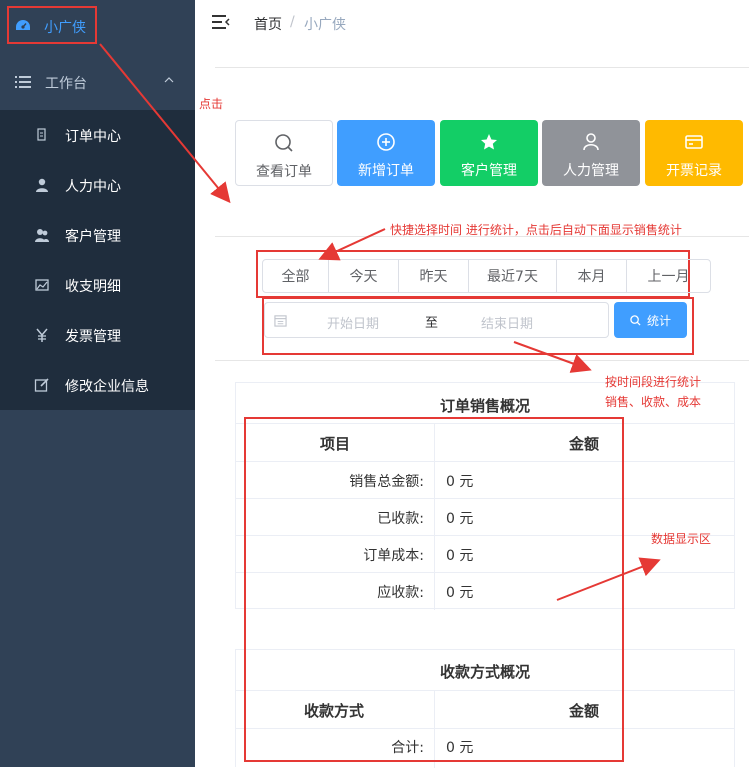 The image size is (749, 768). Describe the element at coordinates (552, 357) in the screenshot. I see `arrow-to-period-note` at that location.